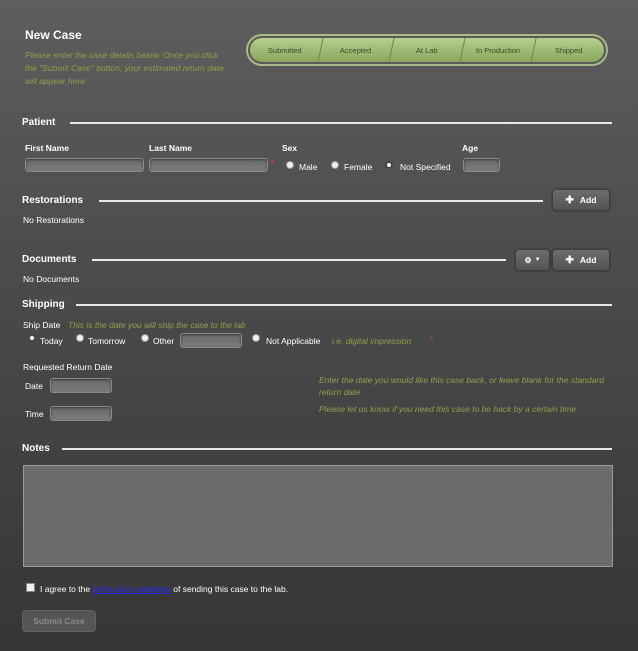  Describe the element at coordinates (34, 386) in the screenshot. I see `return-date-label: Date` at that location.